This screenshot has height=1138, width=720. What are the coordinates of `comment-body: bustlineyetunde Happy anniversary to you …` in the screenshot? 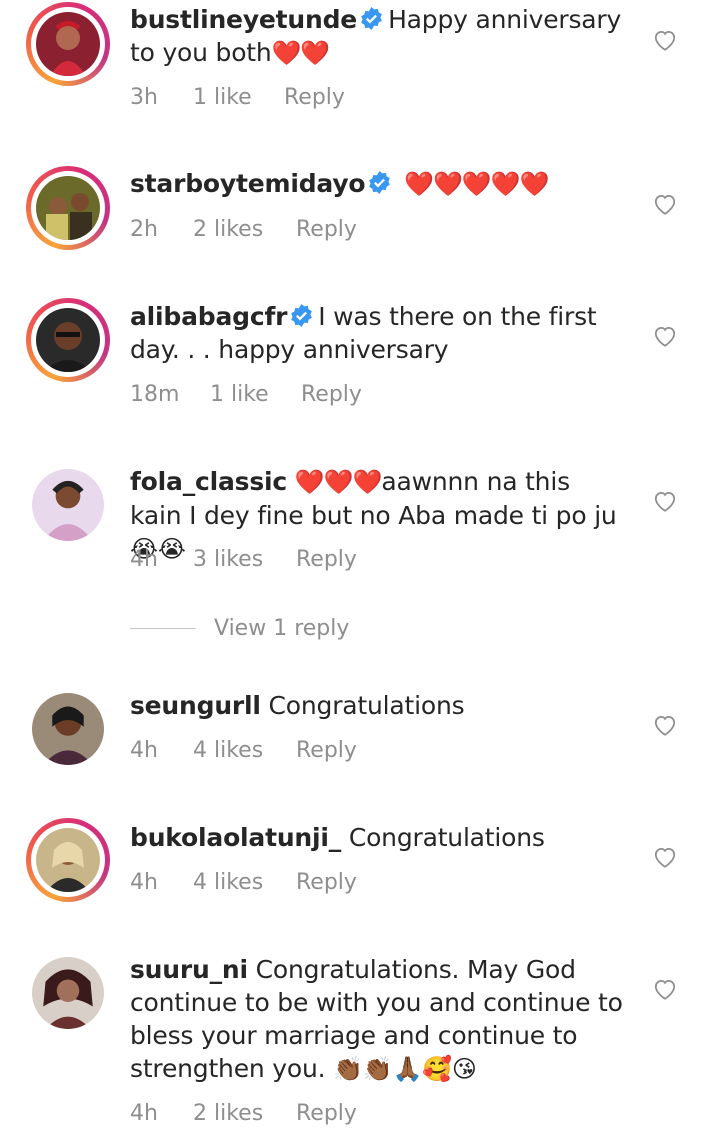 It's located at (377, 36).